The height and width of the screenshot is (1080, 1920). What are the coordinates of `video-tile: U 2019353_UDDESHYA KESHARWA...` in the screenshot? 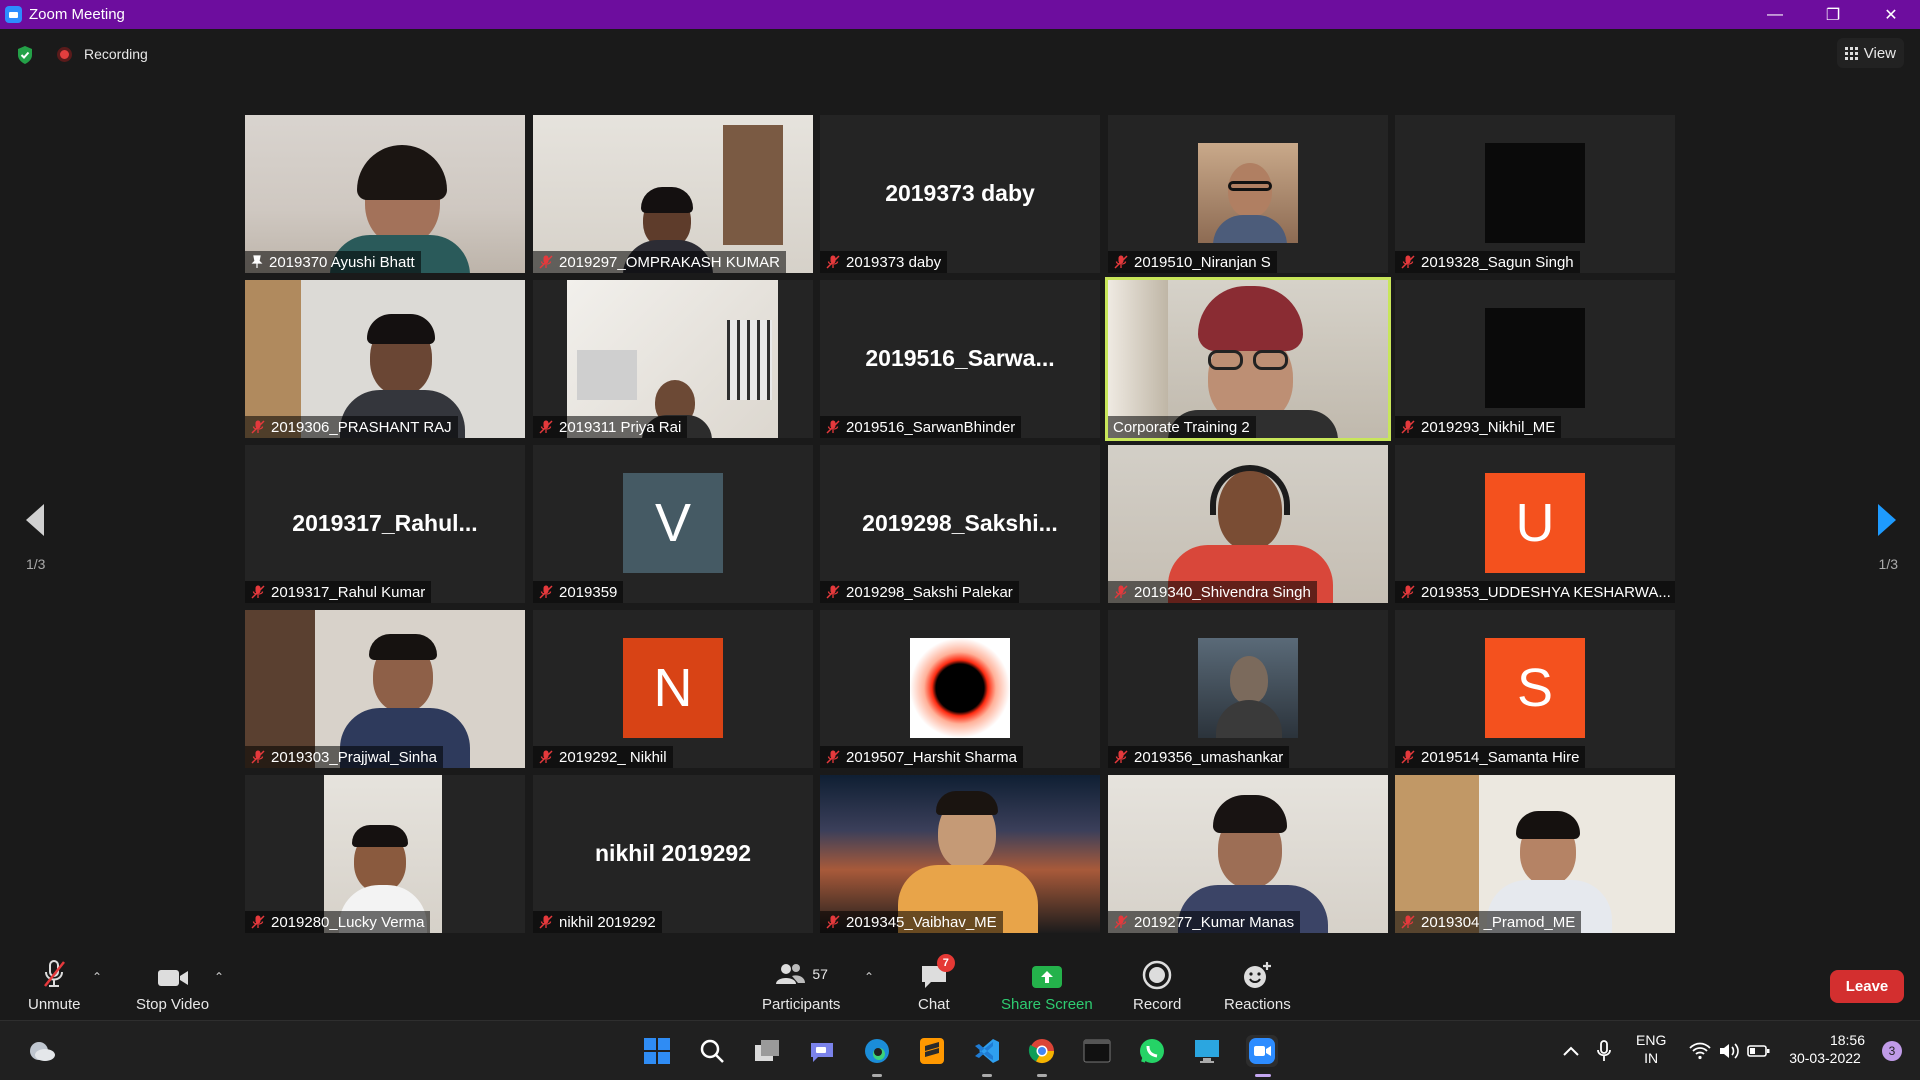 It's located at (1535, 524).